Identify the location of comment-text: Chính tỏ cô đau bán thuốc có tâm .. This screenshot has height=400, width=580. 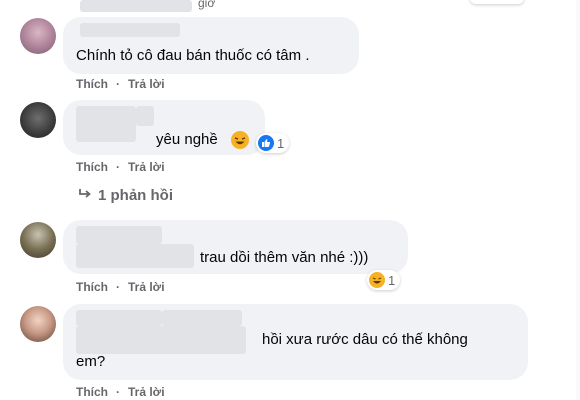
(193, 55).